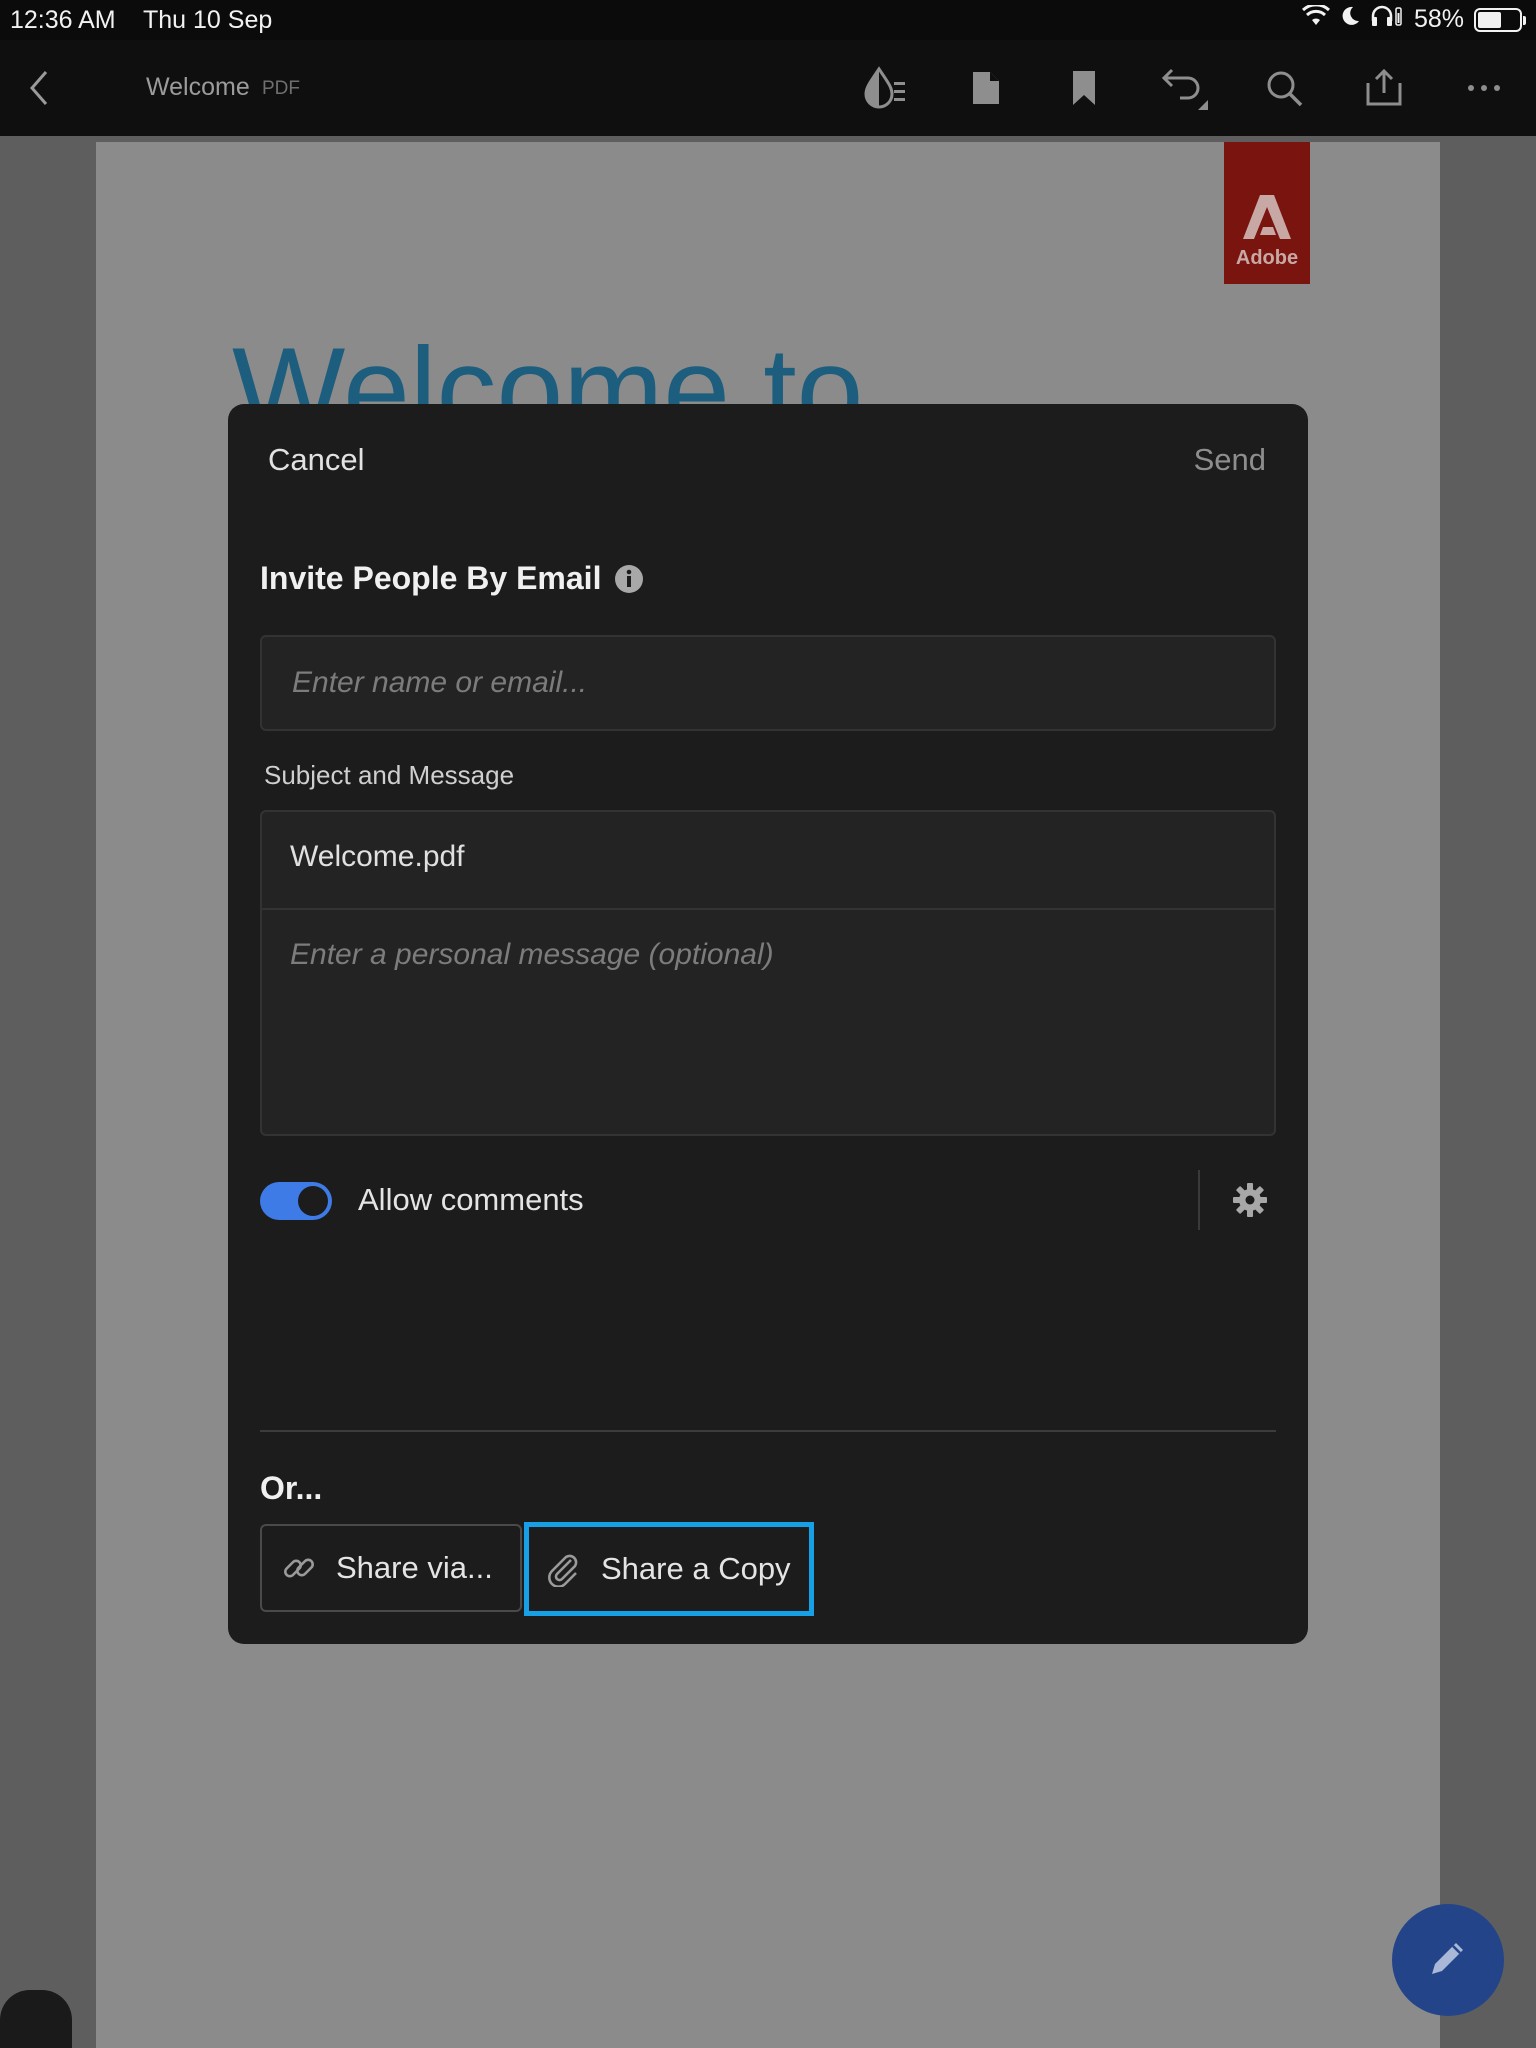 This screenshot has height=2048, width=1536. I want to click on headphones-icon, so click(1387, 19).